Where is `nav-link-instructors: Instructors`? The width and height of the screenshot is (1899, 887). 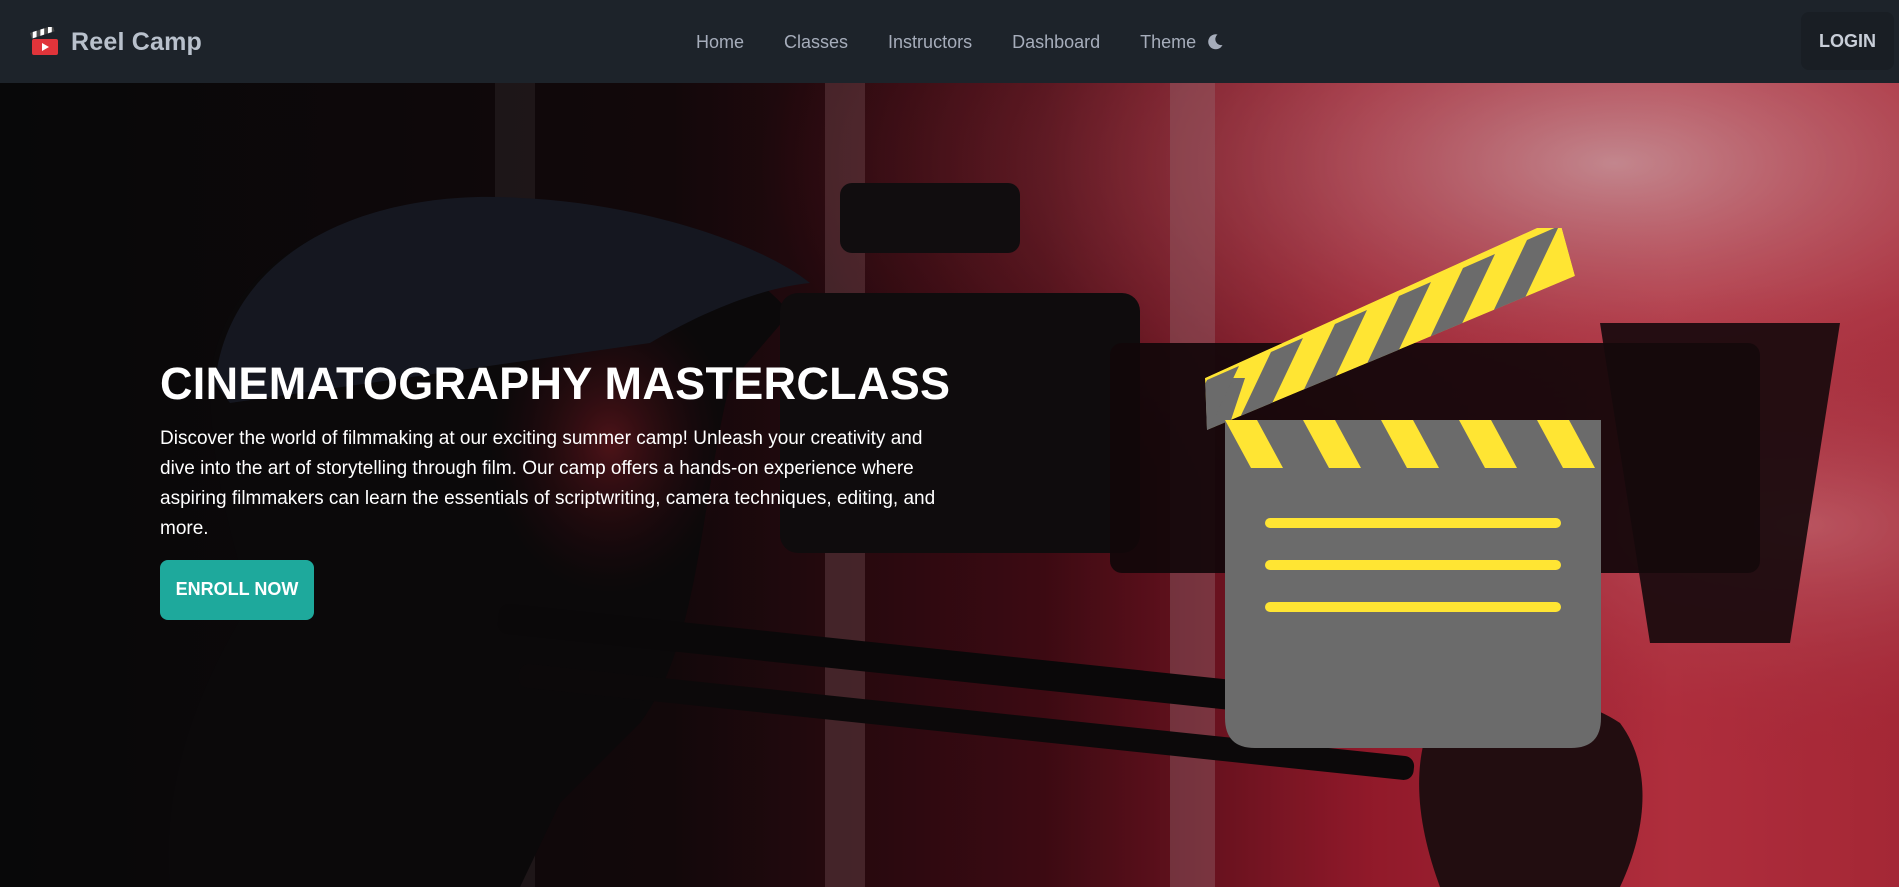 nav-link-instructors: Instructors is located at coordinates (930, 42).